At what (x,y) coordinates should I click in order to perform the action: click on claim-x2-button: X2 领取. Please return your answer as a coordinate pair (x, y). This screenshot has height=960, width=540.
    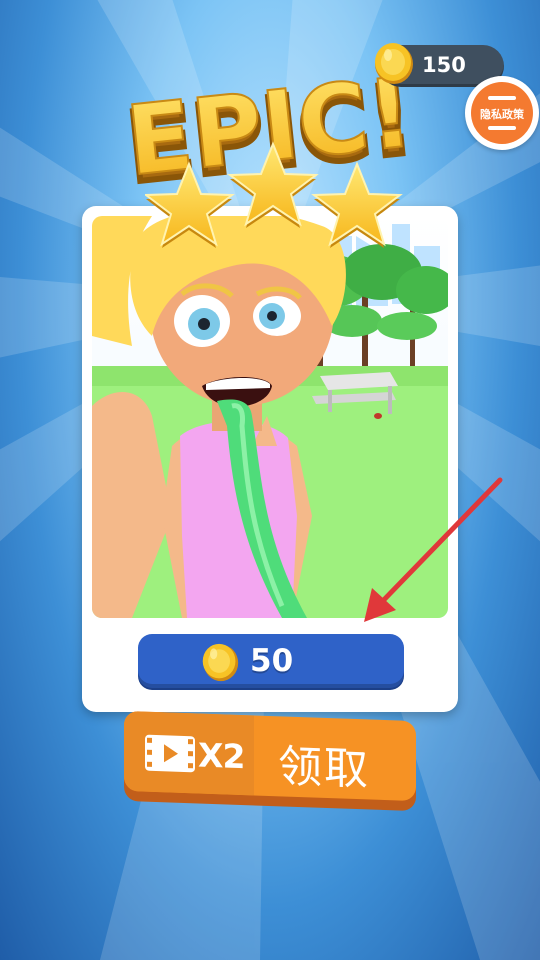
    Looking at the image, I should click on (270, 761).